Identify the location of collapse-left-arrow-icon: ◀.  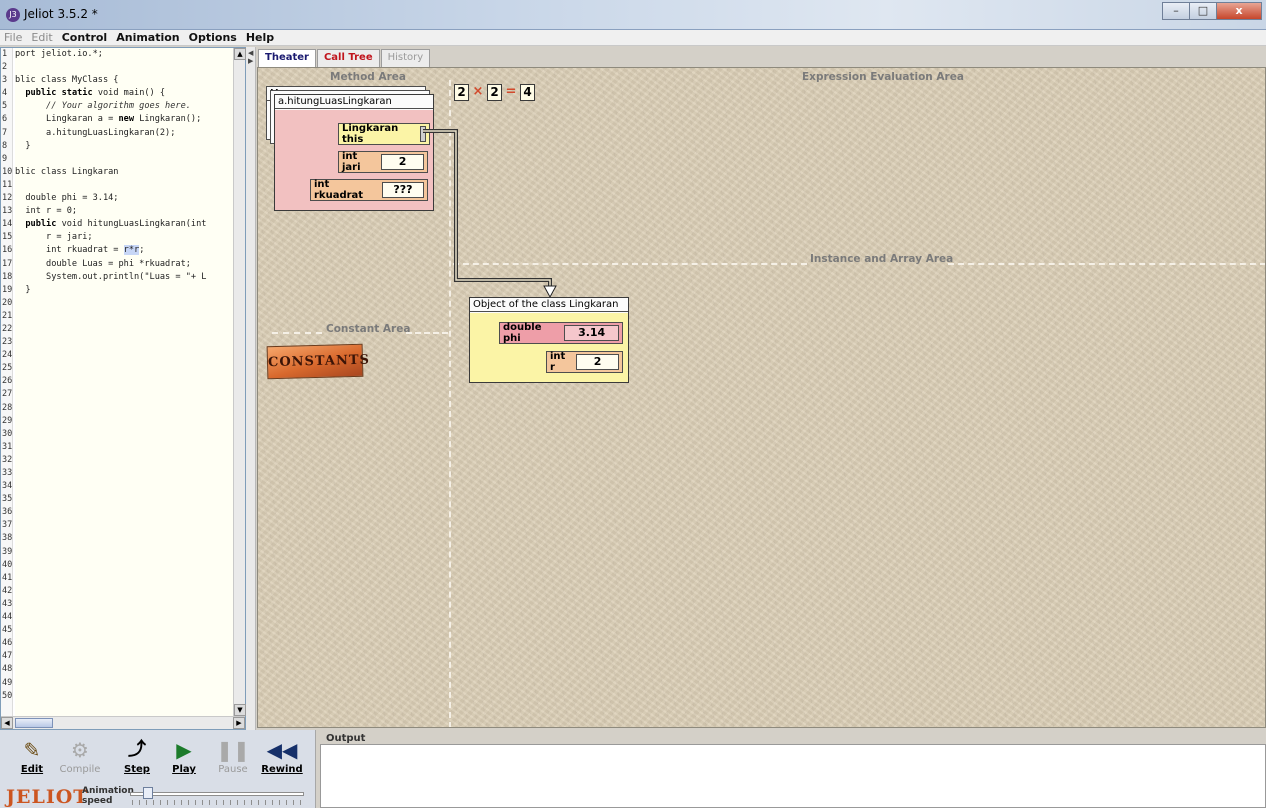
(250, 53).